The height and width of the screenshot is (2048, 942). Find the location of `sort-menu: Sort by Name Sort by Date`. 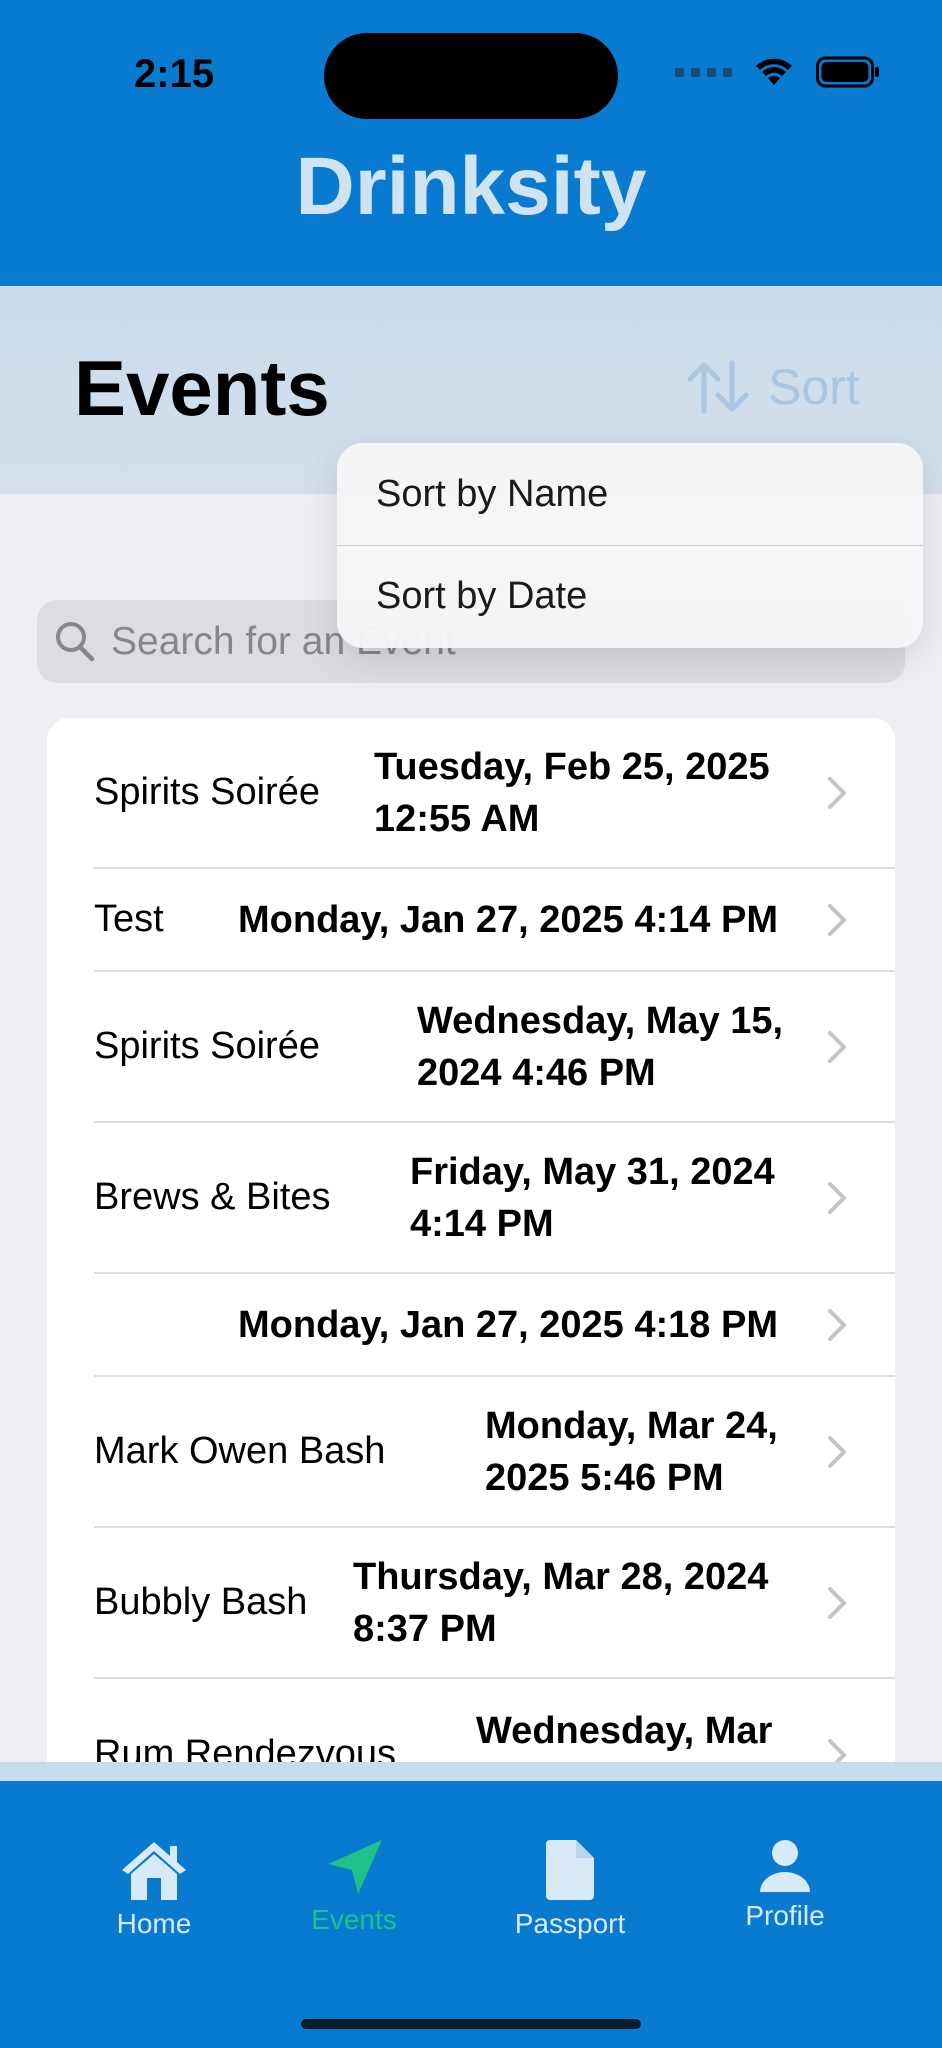

sort-menu: Sort by Name Sort by Date is located at coordinates (630, 545).